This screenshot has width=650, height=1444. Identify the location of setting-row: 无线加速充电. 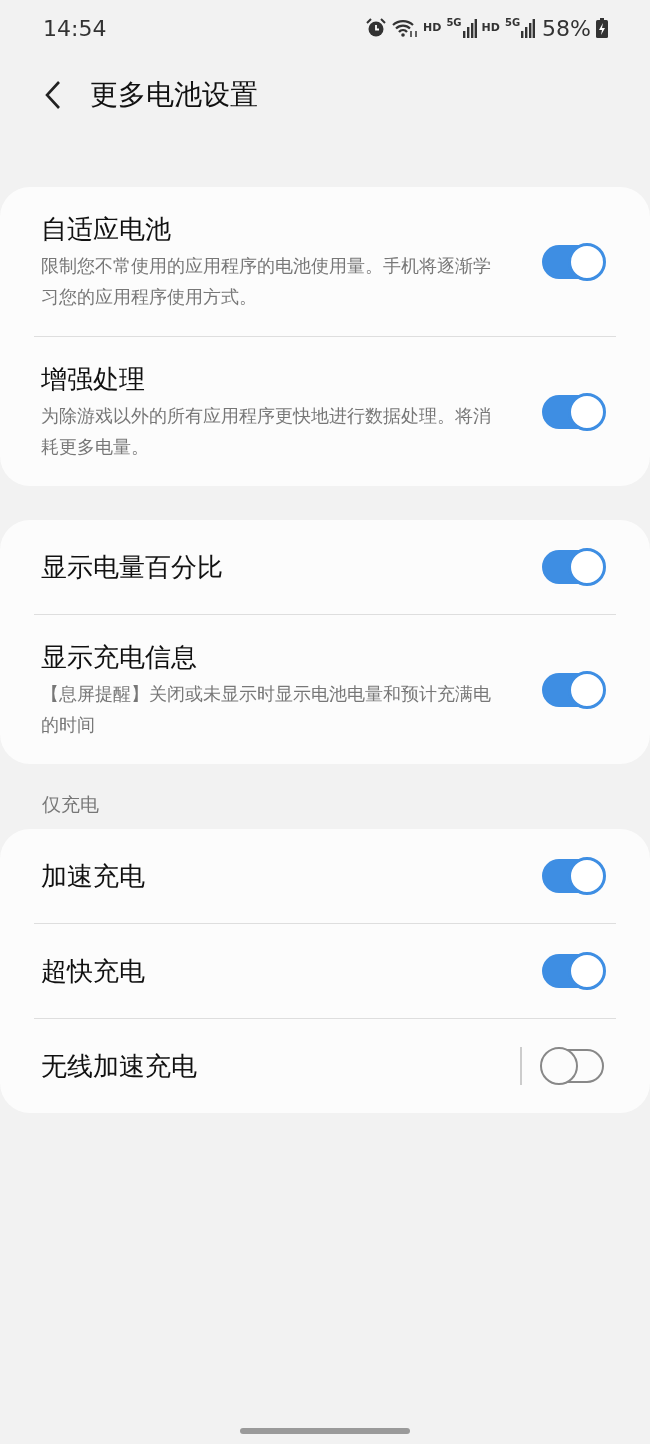
(325, 1065).